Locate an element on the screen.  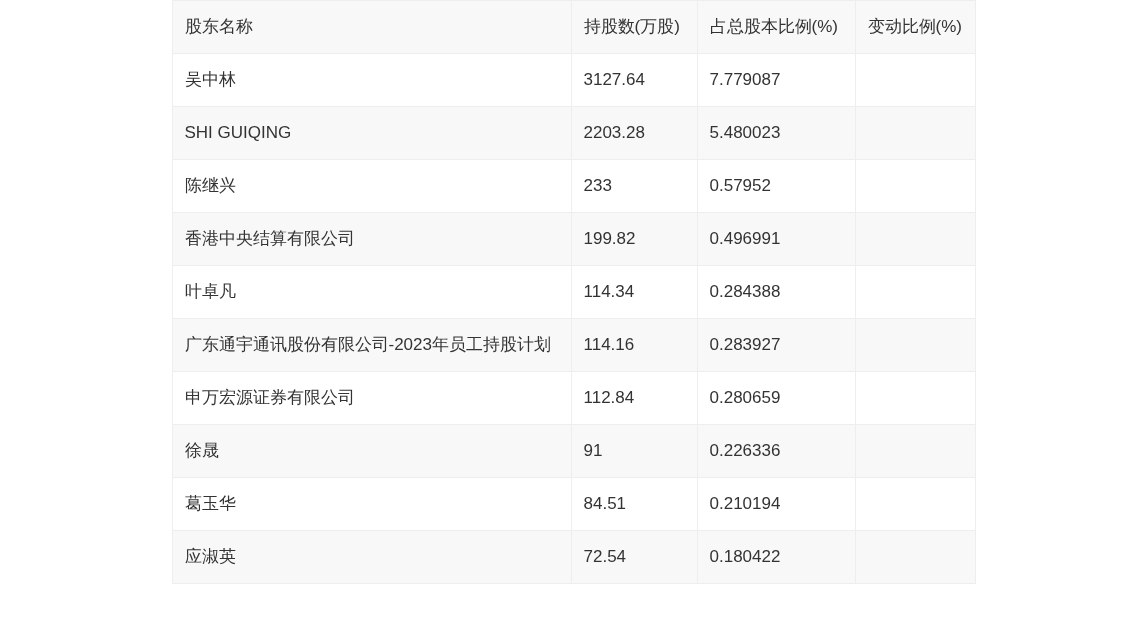
table-cell: 0.496991 is located at coordinates (776, 239).